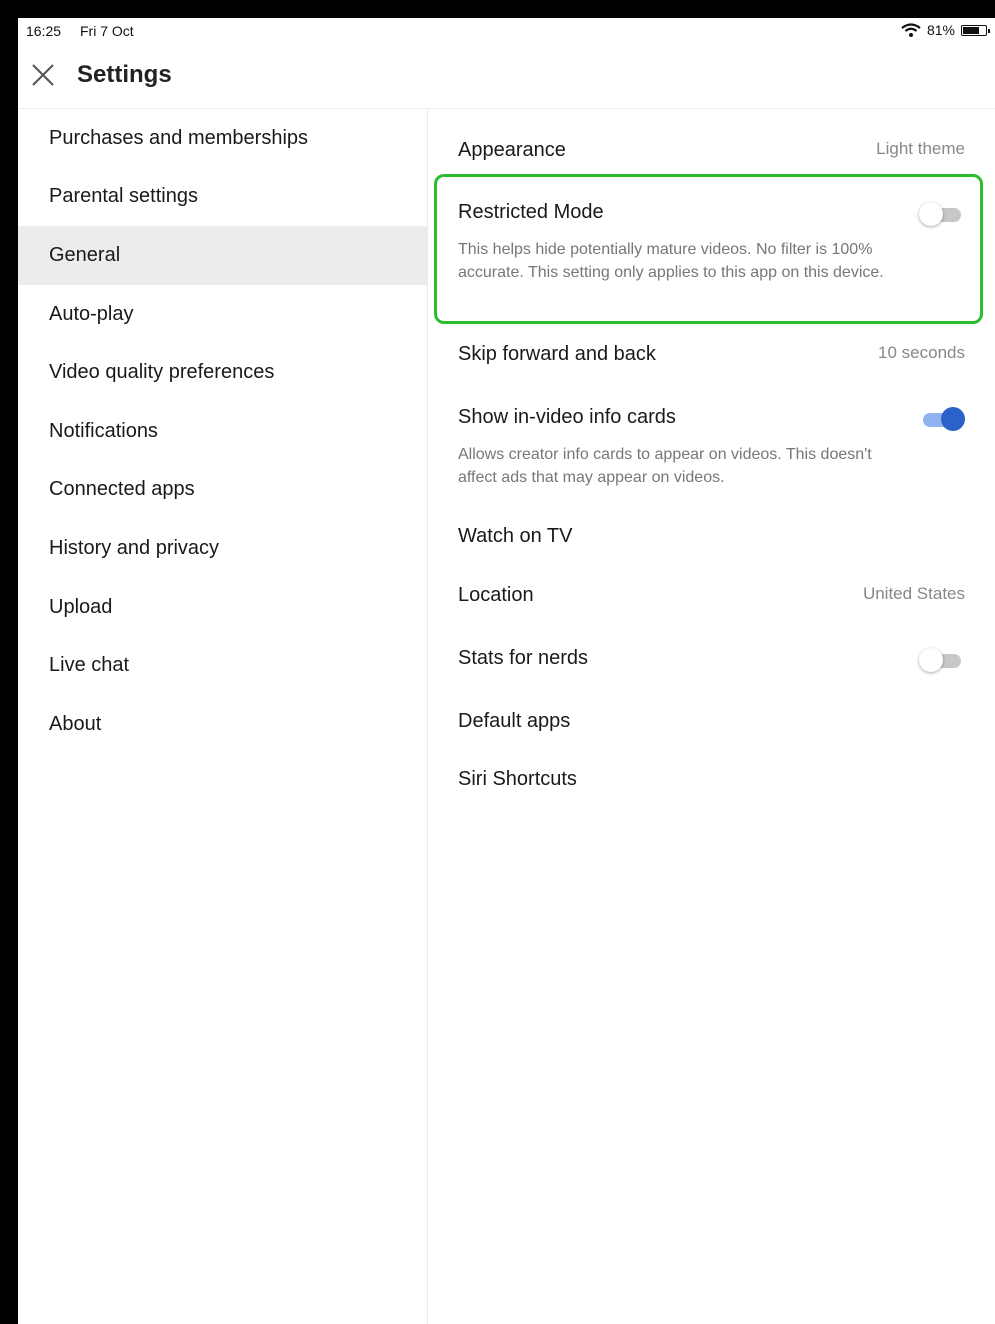 The image size is (995, 1324). What do you see at coordinates (515, 536) in the screenshot?
I see `watch-tv-label: Watch on TV` at bounding box center [515, 536].